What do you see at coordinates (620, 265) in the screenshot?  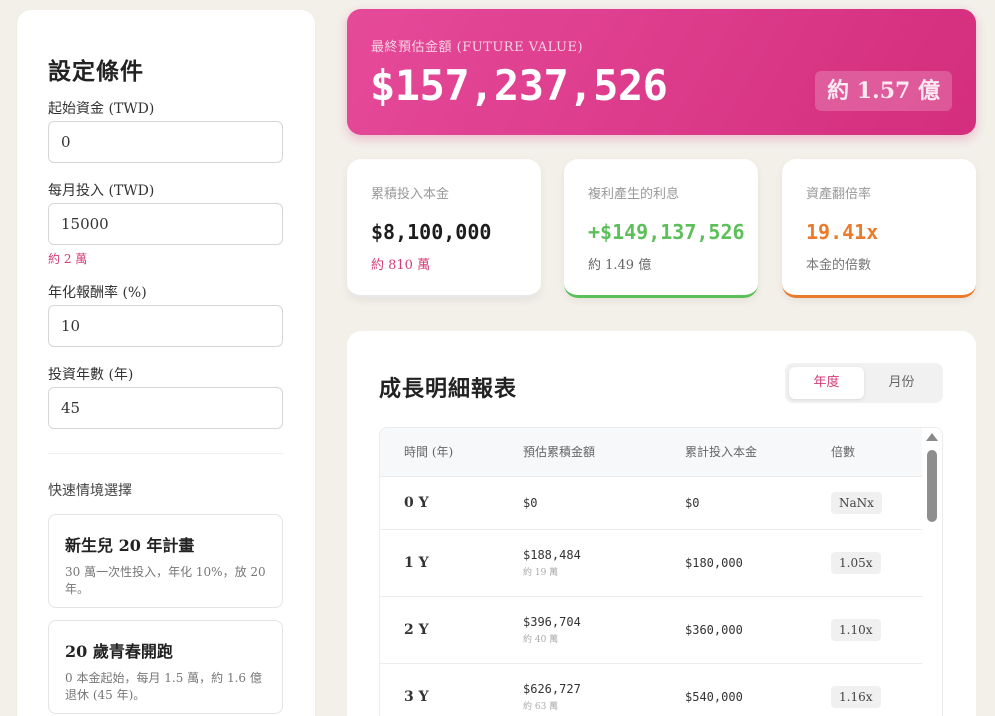 I see `stat-sub: 約 1.49 億` at bounding box center [620, 265].